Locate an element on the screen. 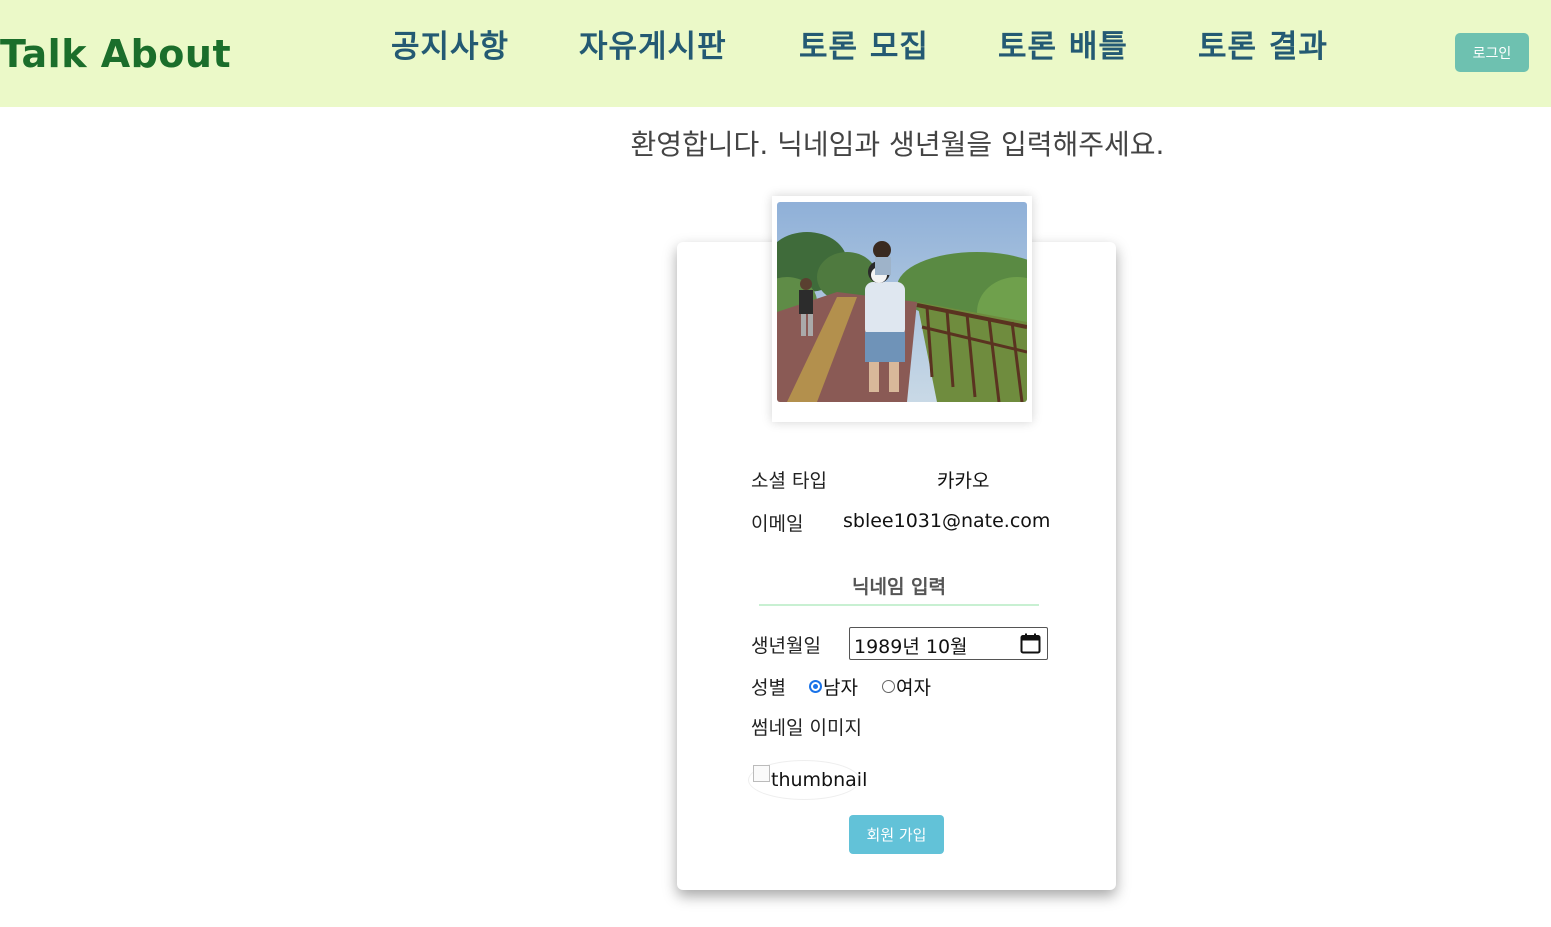  email-label: 이메일 is located at coordinates (777, 524).